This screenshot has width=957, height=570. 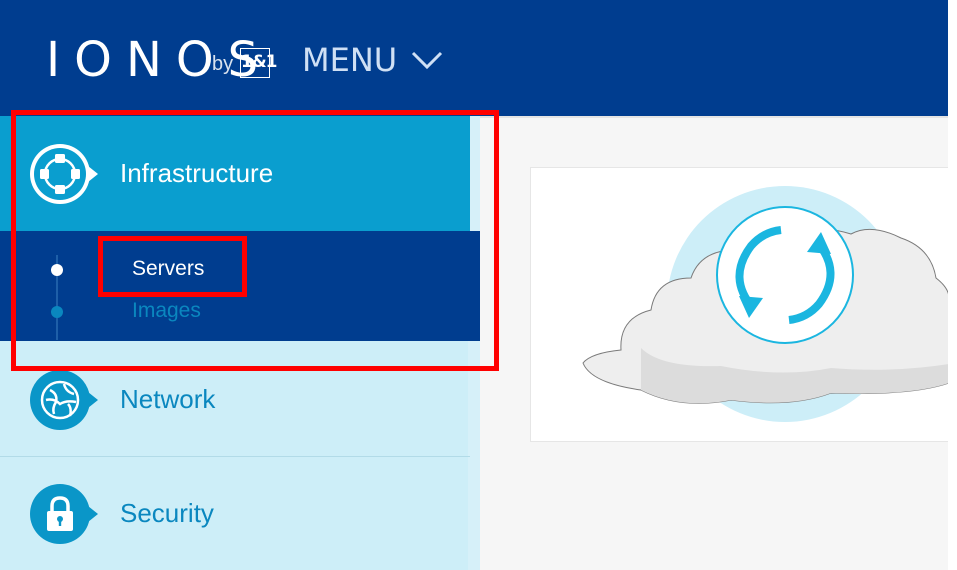 What do you see at coordinates (952, 285) in the screenshot?
I see `window-edge` at bounding box center [952, 285].